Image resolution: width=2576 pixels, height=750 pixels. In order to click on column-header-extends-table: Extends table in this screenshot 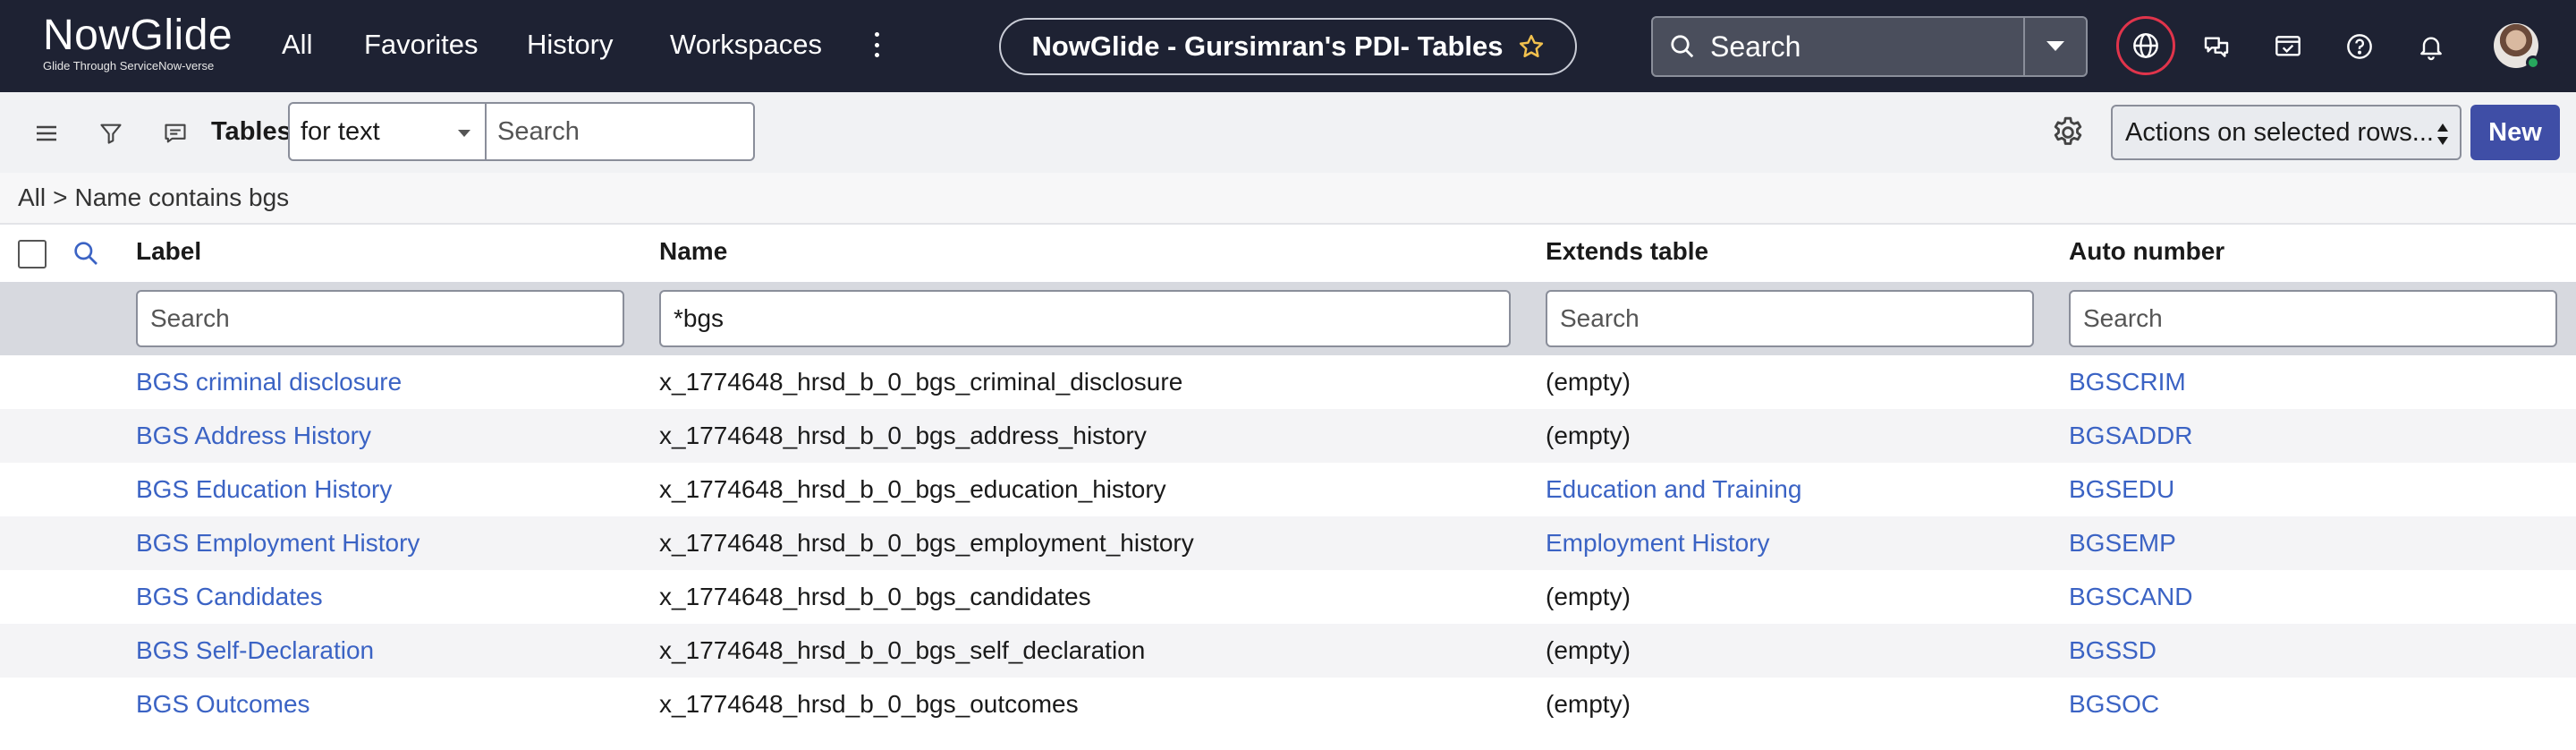, I will do `click(1627, 251)`.